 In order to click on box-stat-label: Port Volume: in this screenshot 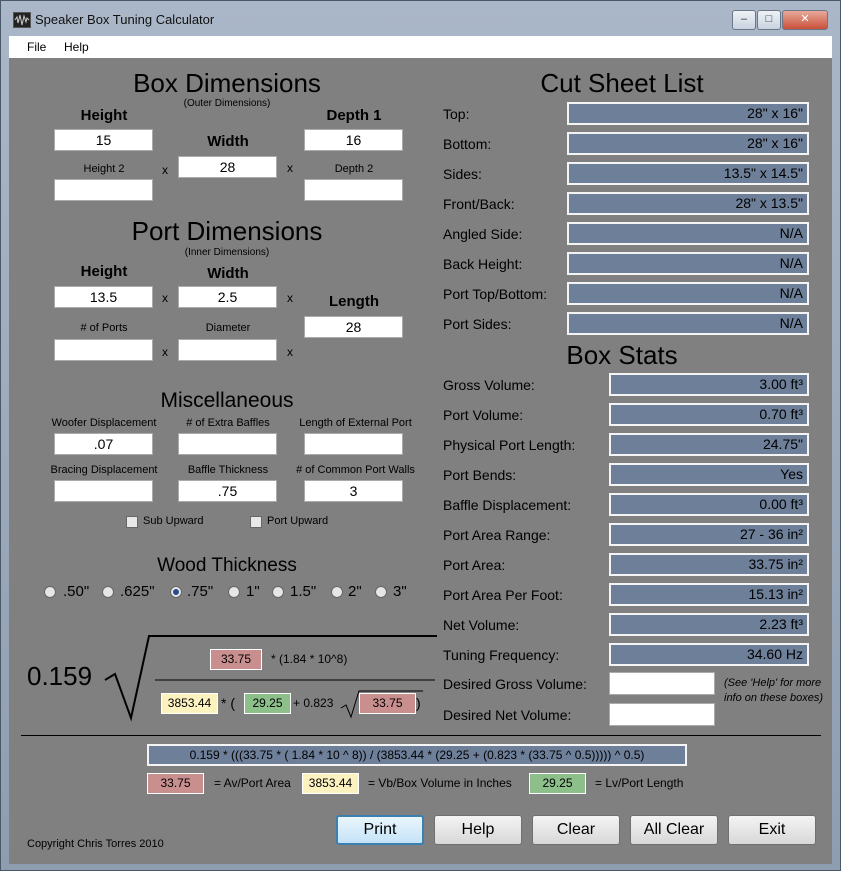, I will do `click(483, 415)`.